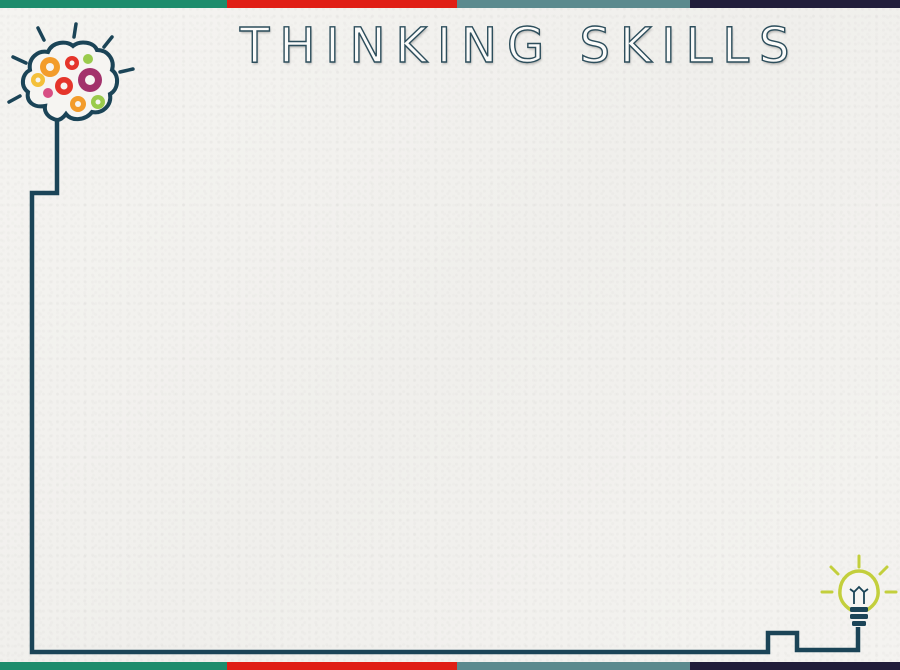 This screenshot has width=900, height=670. I want to click on lightbulb-icon, so click(859, 590).